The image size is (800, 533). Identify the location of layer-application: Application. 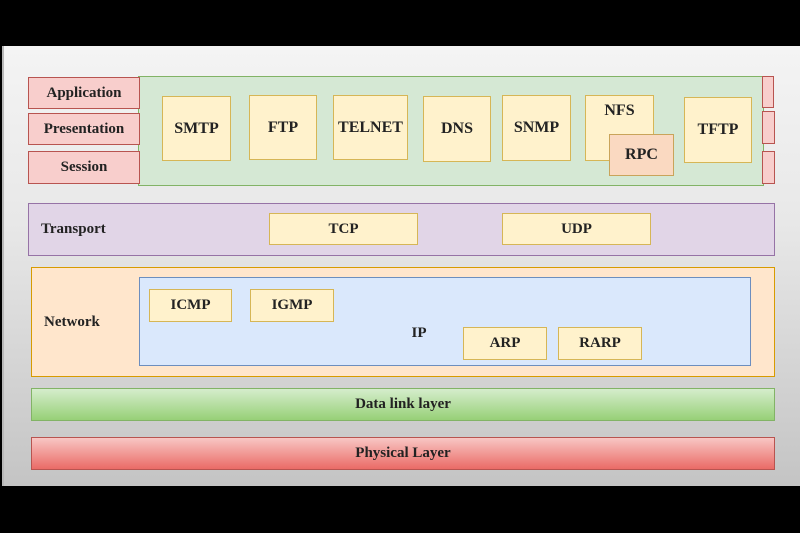
(84, 93).